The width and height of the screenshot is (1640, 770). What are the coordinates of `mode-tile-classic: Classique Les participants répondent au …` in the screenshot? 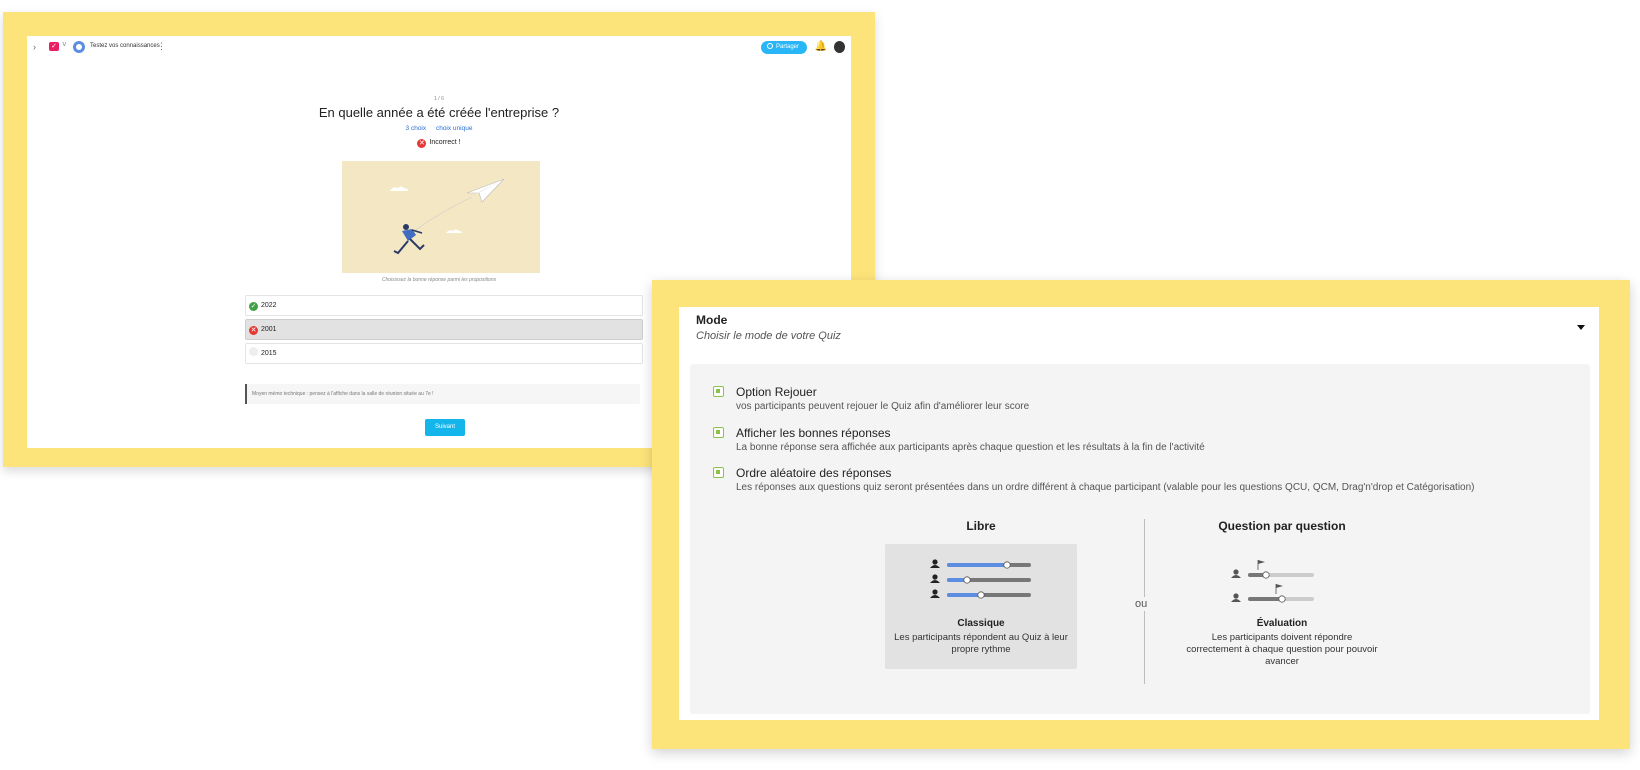 It's located at (981, 606).